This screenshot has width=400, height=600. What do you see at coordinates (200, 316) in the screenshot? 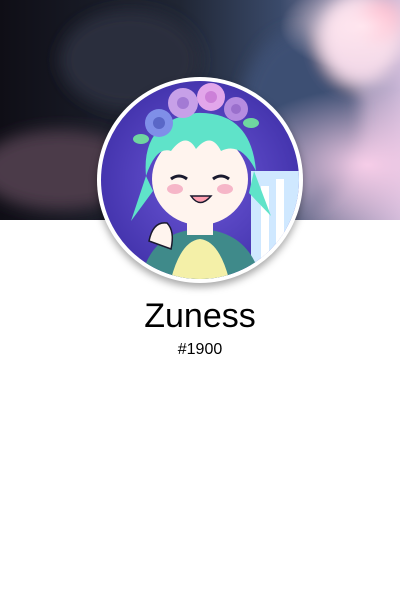
I see `username: Zuness` at bounding box center [200, 316].